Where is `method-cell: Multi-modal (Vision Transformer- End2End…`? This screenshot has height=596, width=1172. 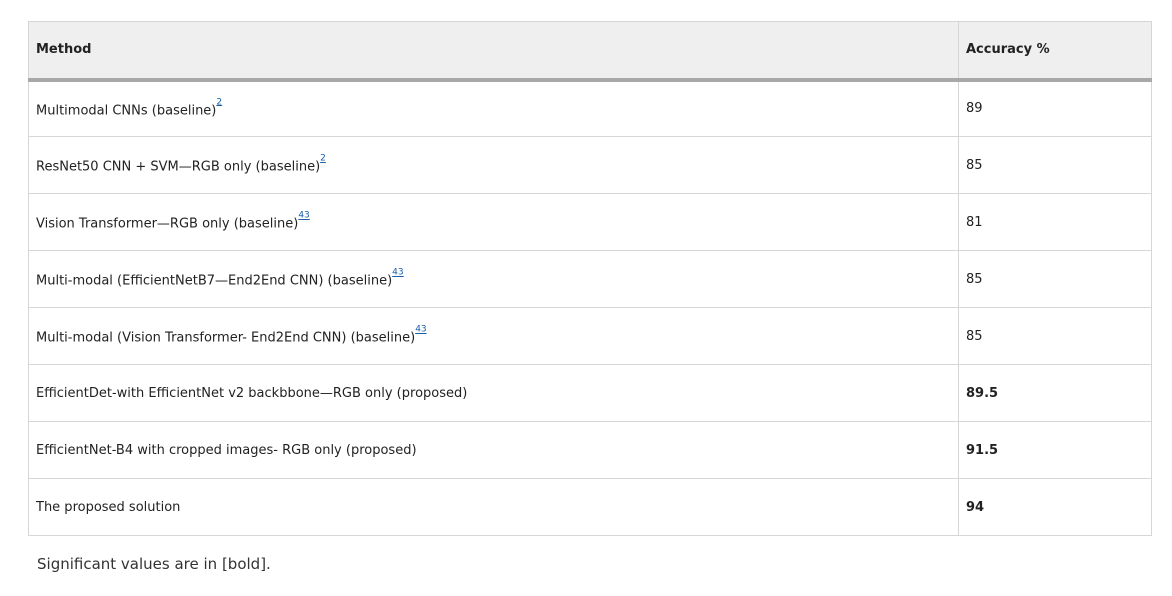
method-cell: Multi-modal (Vision Transformer- End2End… is located at coordinates (493, 336).